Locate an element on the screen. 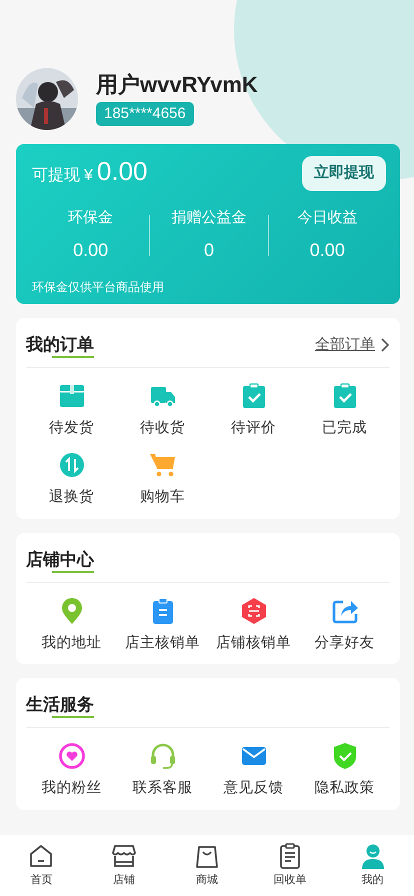  menu-item: 我的地址 is located at coordinates (71, 625).